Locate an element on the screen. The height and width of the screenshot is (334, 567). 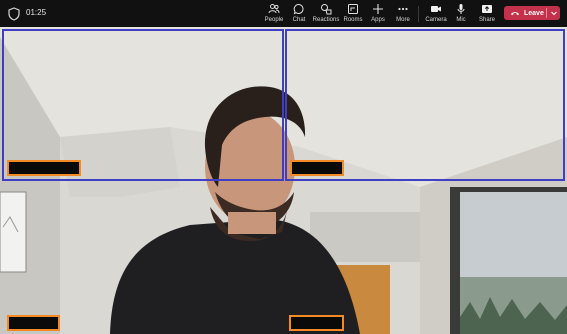
share-label: Share is located at coordinates (486, 20).